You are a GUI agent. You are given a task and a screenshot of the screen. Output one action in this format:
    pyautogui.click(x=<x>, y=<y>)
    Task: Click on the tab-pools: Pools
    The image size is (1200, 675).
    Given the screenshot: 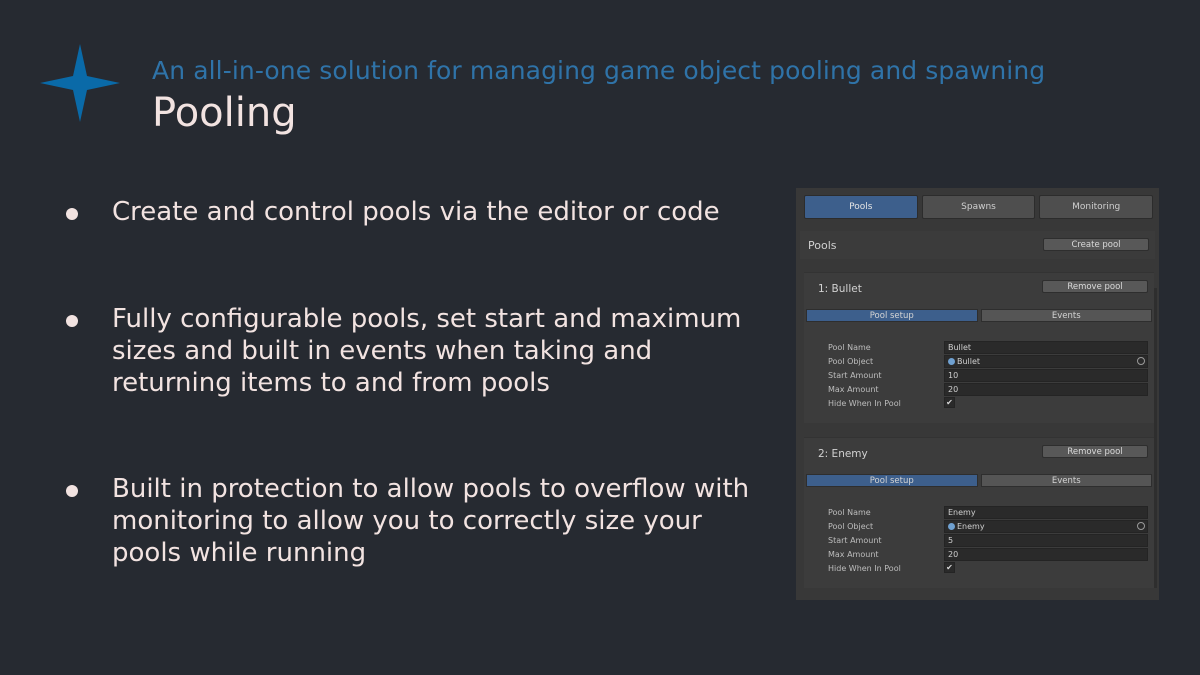 What is the action you would take?
    pyautogui.click(x=861, y=207)
    